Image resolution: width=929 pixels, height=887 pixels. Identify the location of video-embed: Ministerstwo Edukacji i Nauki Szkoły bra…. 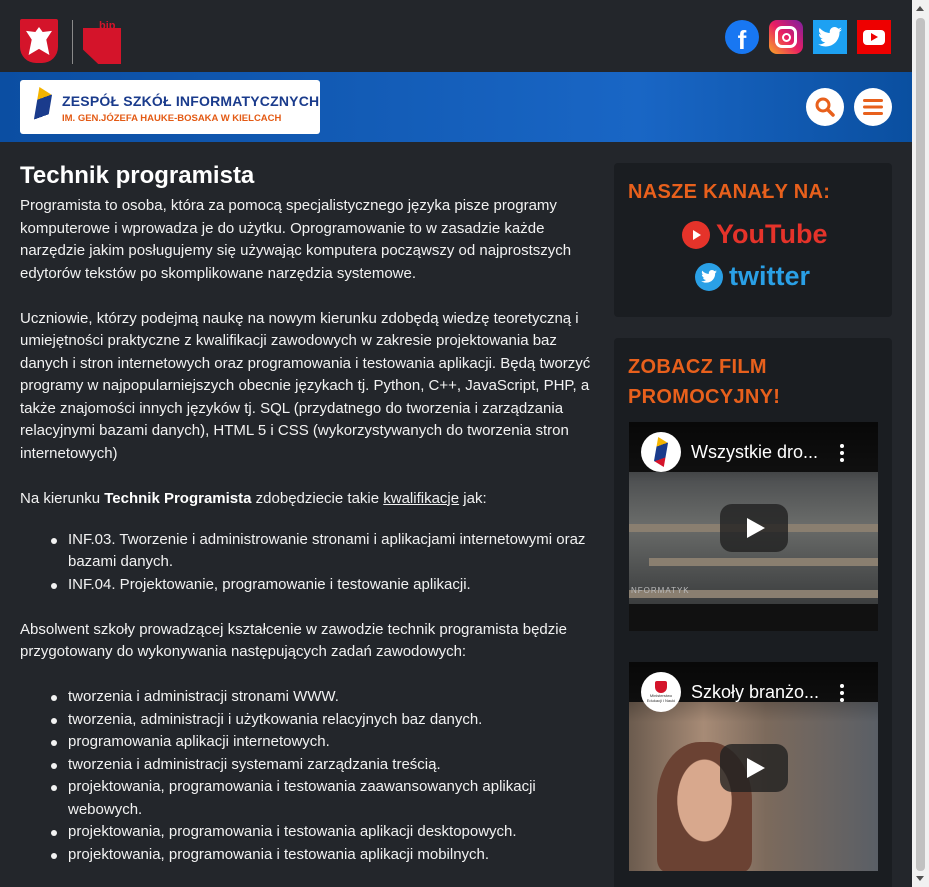
(753, 766).